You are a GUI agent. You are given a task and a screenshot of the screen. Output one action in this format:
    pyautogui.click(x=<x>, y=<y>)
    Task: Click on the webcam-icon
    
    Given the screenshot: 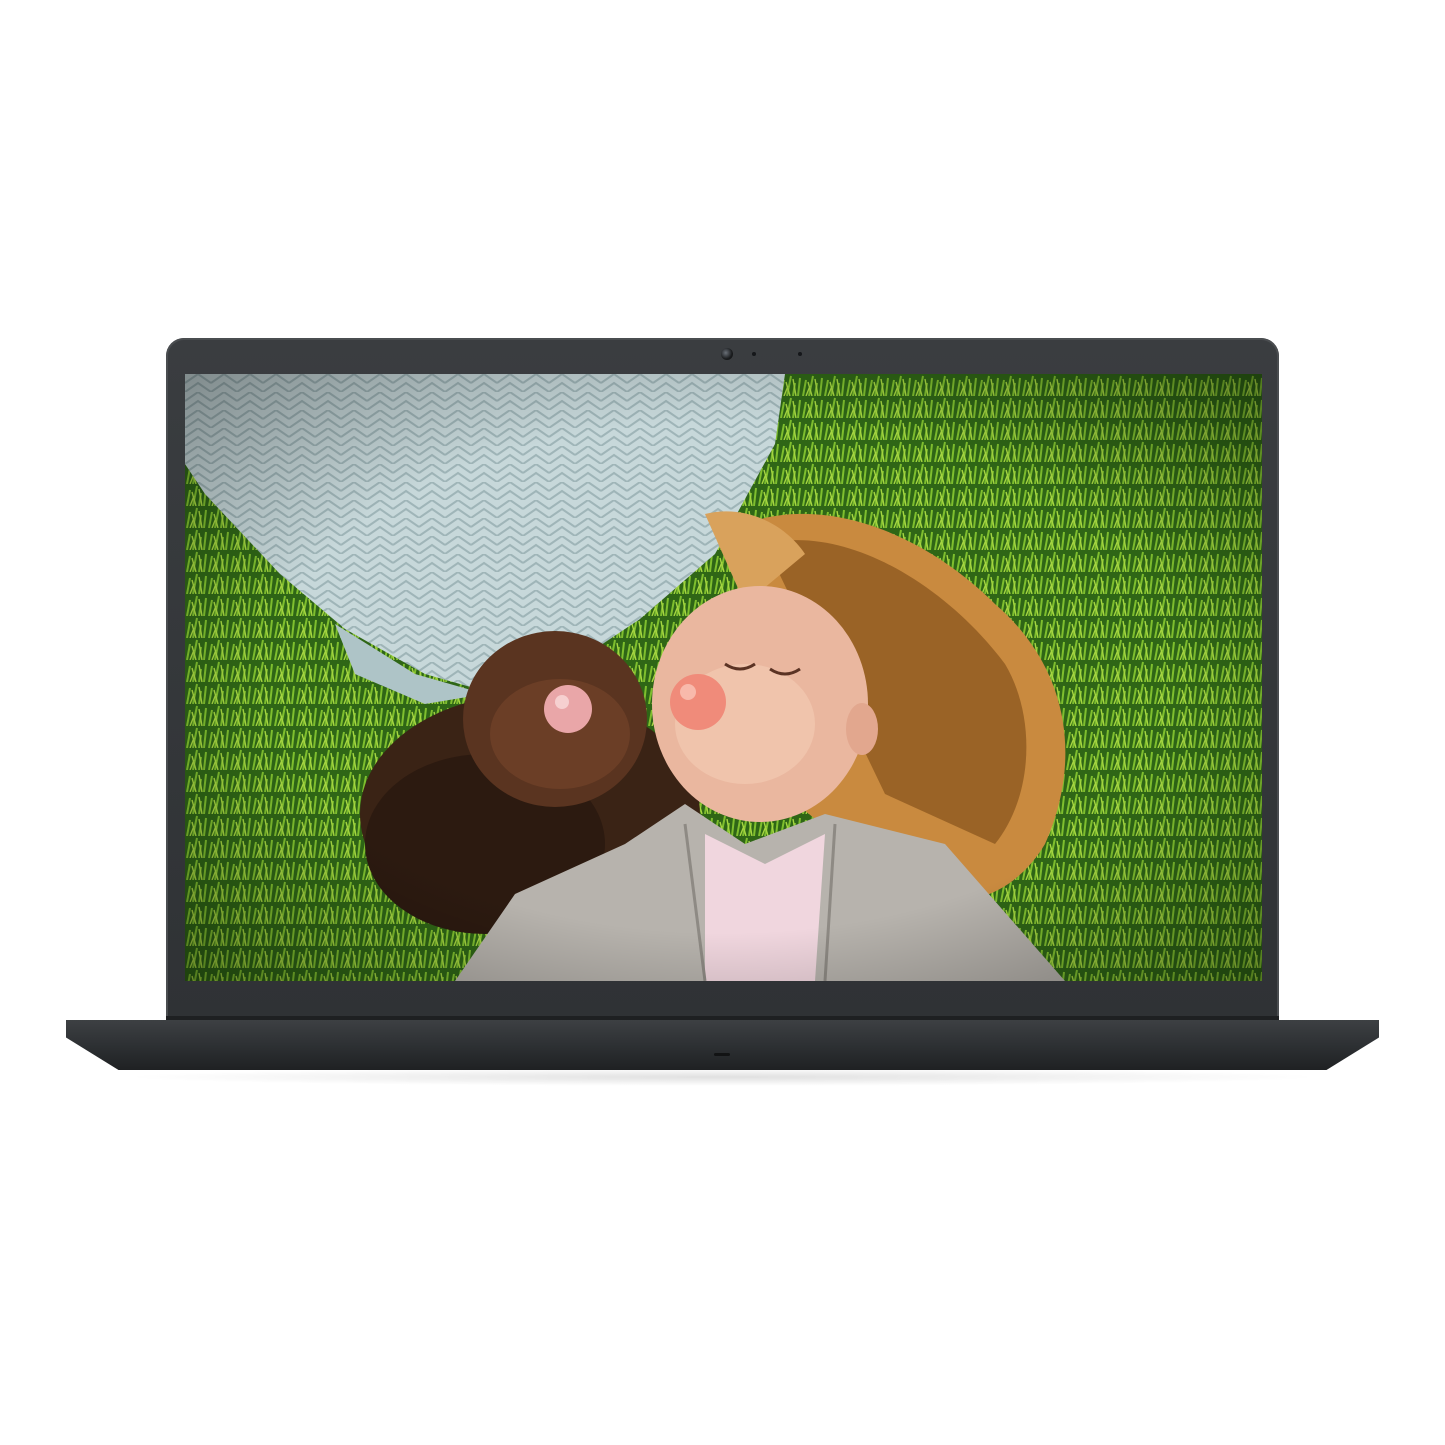 What is the action you would take?
    pyautogui.click(x=727, y=354)
    